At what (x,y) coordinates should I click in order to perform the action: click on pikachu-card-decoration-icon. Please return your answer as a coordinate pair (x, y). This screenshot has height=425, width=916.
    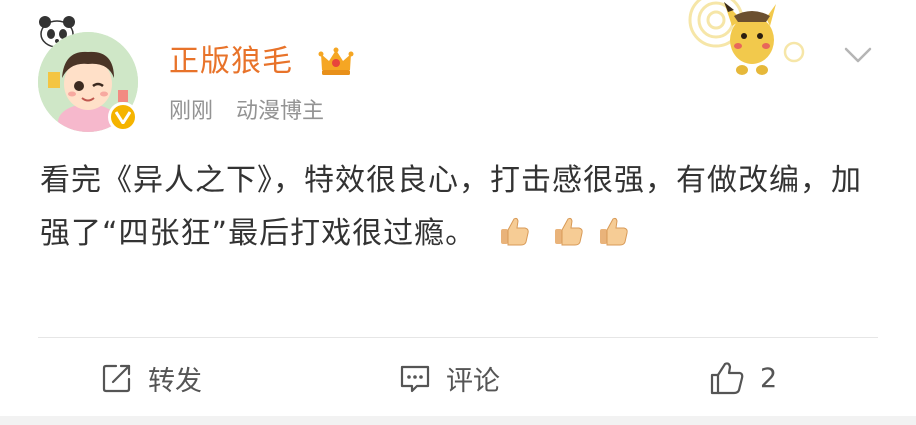
    Looking at the image, I should click on (746, 37).